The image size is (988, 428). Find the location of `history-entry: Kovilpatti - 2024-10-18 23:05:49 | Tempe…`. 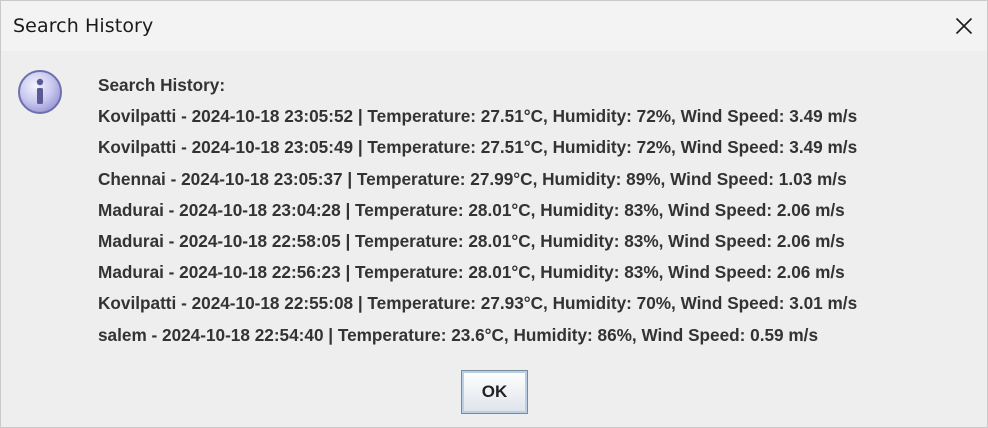

history-entry: Kovilpatti - 2024-10-18 23:05:49 | Tempe… is located at coordinates (478, 147).